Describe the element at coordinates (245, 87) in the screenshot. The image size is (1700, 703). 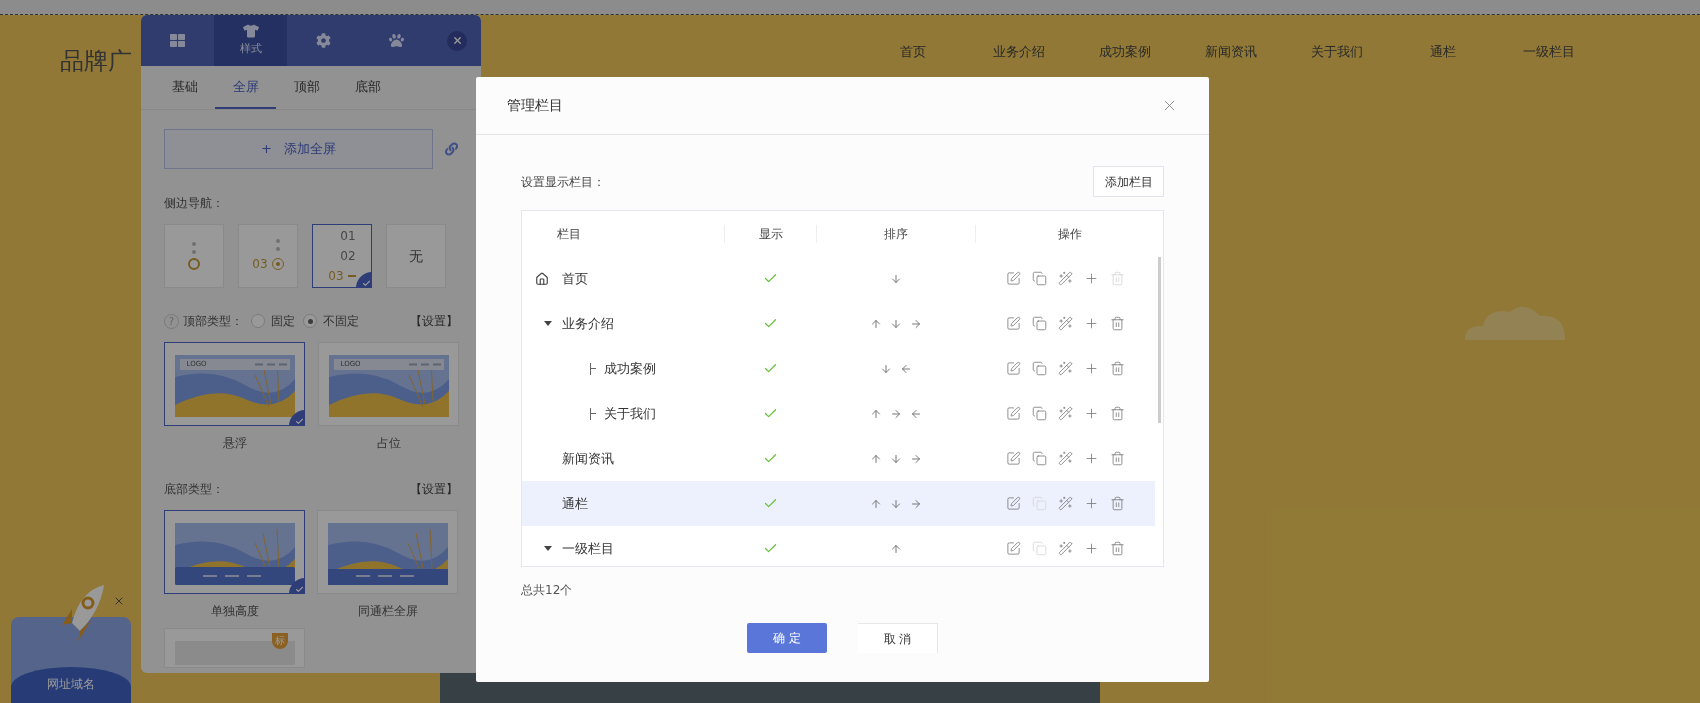
I see `sub-tab: 全屏` at that location.